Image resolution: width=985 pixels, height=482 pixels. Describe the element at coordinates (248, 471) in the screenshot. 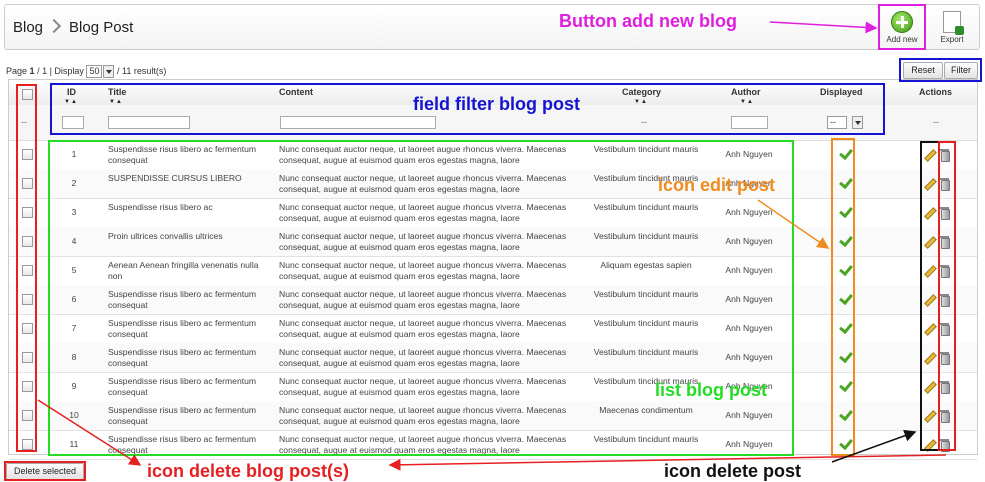

I see `annotation-delete-posts: icon delete blog post(s)` at that location.